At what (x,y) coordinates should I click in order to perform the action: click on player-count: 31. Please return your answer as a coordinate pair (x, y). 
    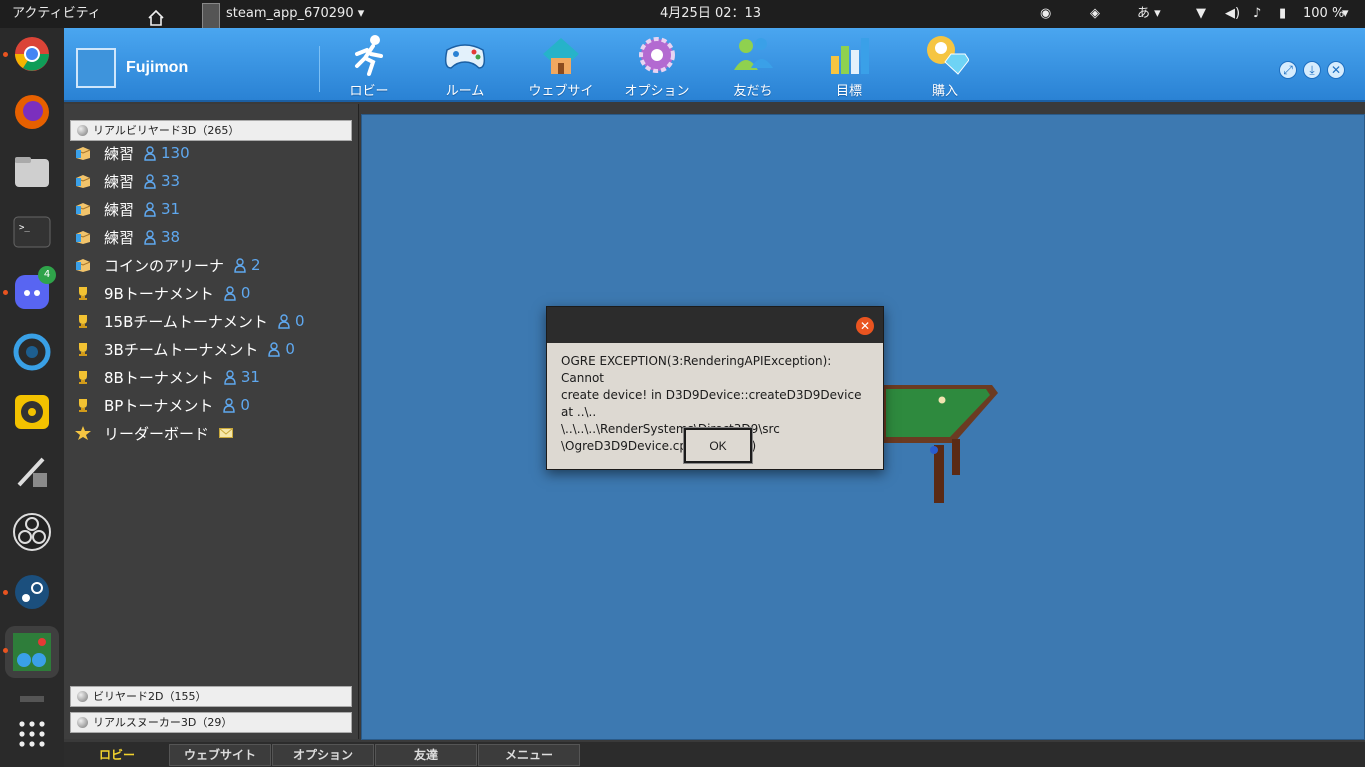
    Looking at the image, I should click on (162, 209).